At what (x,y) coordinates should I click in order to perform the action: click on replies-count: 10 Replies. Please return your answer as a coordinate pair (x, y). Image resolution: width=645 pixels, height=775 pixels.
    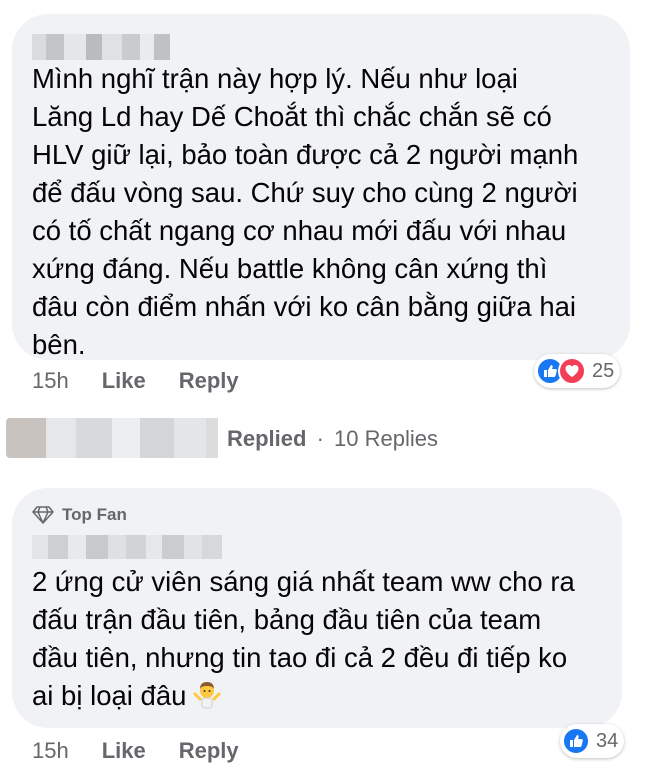
    Looking at the image, I should click on (386, 438).